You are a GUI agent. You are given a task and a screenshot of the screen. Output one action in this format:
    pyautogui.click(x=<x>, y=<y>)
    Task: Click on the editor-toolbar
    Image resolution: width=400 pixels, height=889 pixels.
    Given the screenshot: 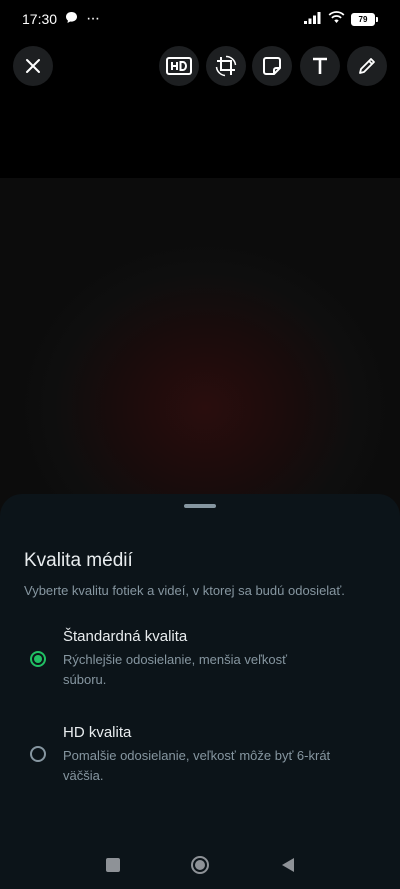 What is the action you would take?
    pyautogui.click(x=200, y=67)
    